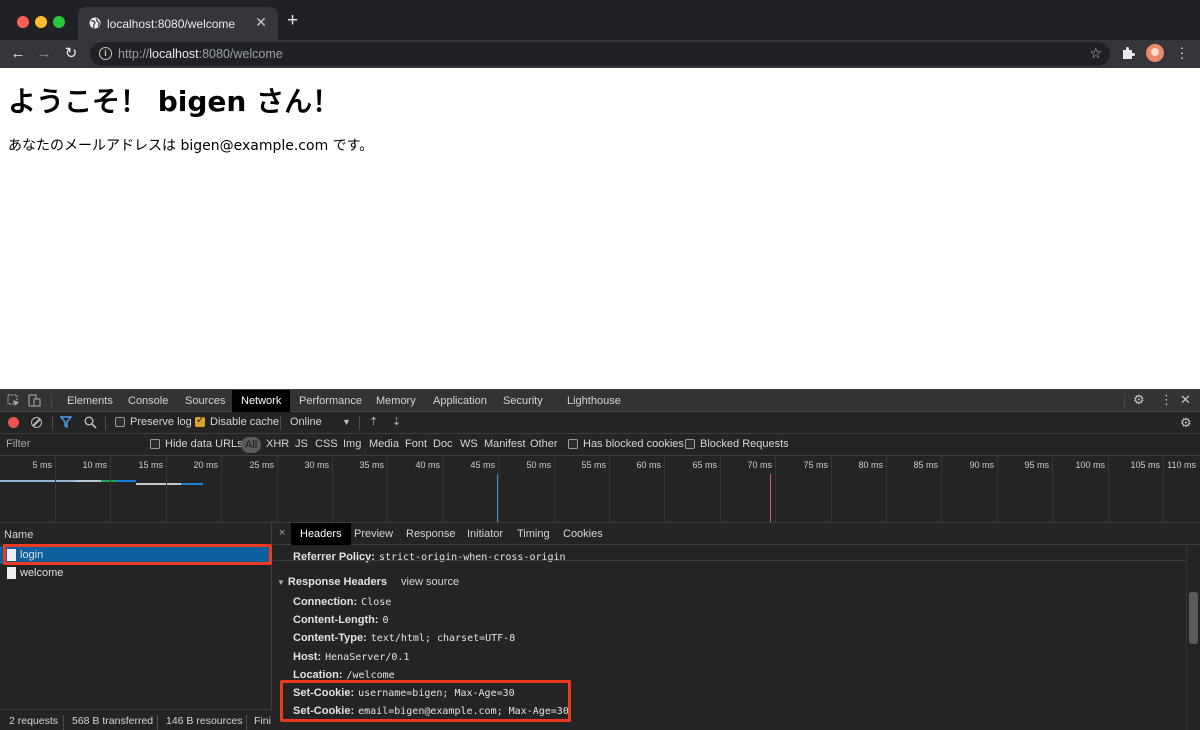 The height and width of the screenshot is (730, 1200). Describe the element at coordinates (36, 422) in the screenshot. I see `clear-icon` at that location.